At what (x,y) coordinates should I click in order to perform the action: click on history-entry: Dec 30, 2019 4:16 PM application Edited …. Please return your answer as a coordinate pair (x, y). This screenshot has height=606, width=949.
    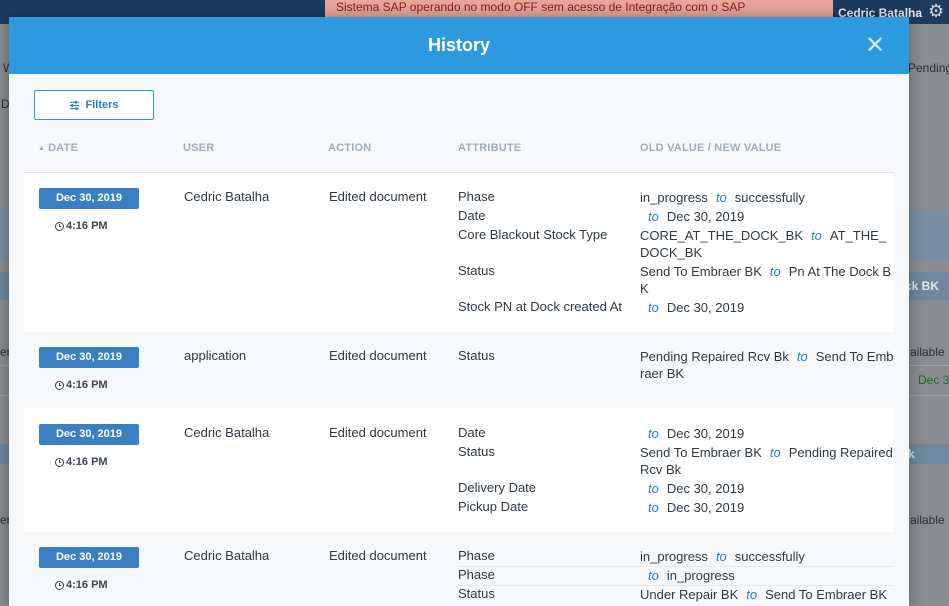
    Looking at the image, I should click on (459, 370).